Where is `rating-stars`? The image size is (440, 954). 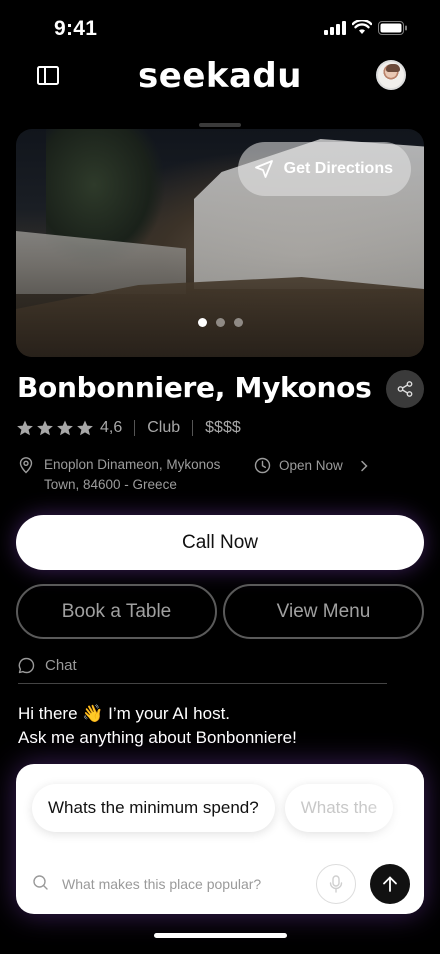 rating-stars is located at coordinates (55, 428).